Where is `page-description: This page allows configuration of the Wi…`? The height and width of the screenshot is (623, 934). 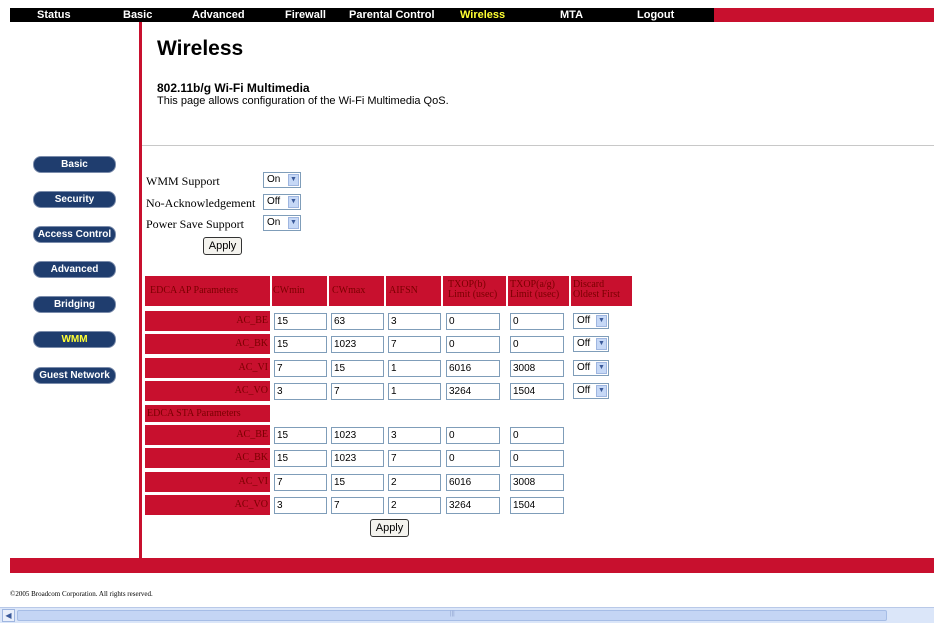
page-description: This page allows configuration of the Wi… is located at coordinates (303, 101).